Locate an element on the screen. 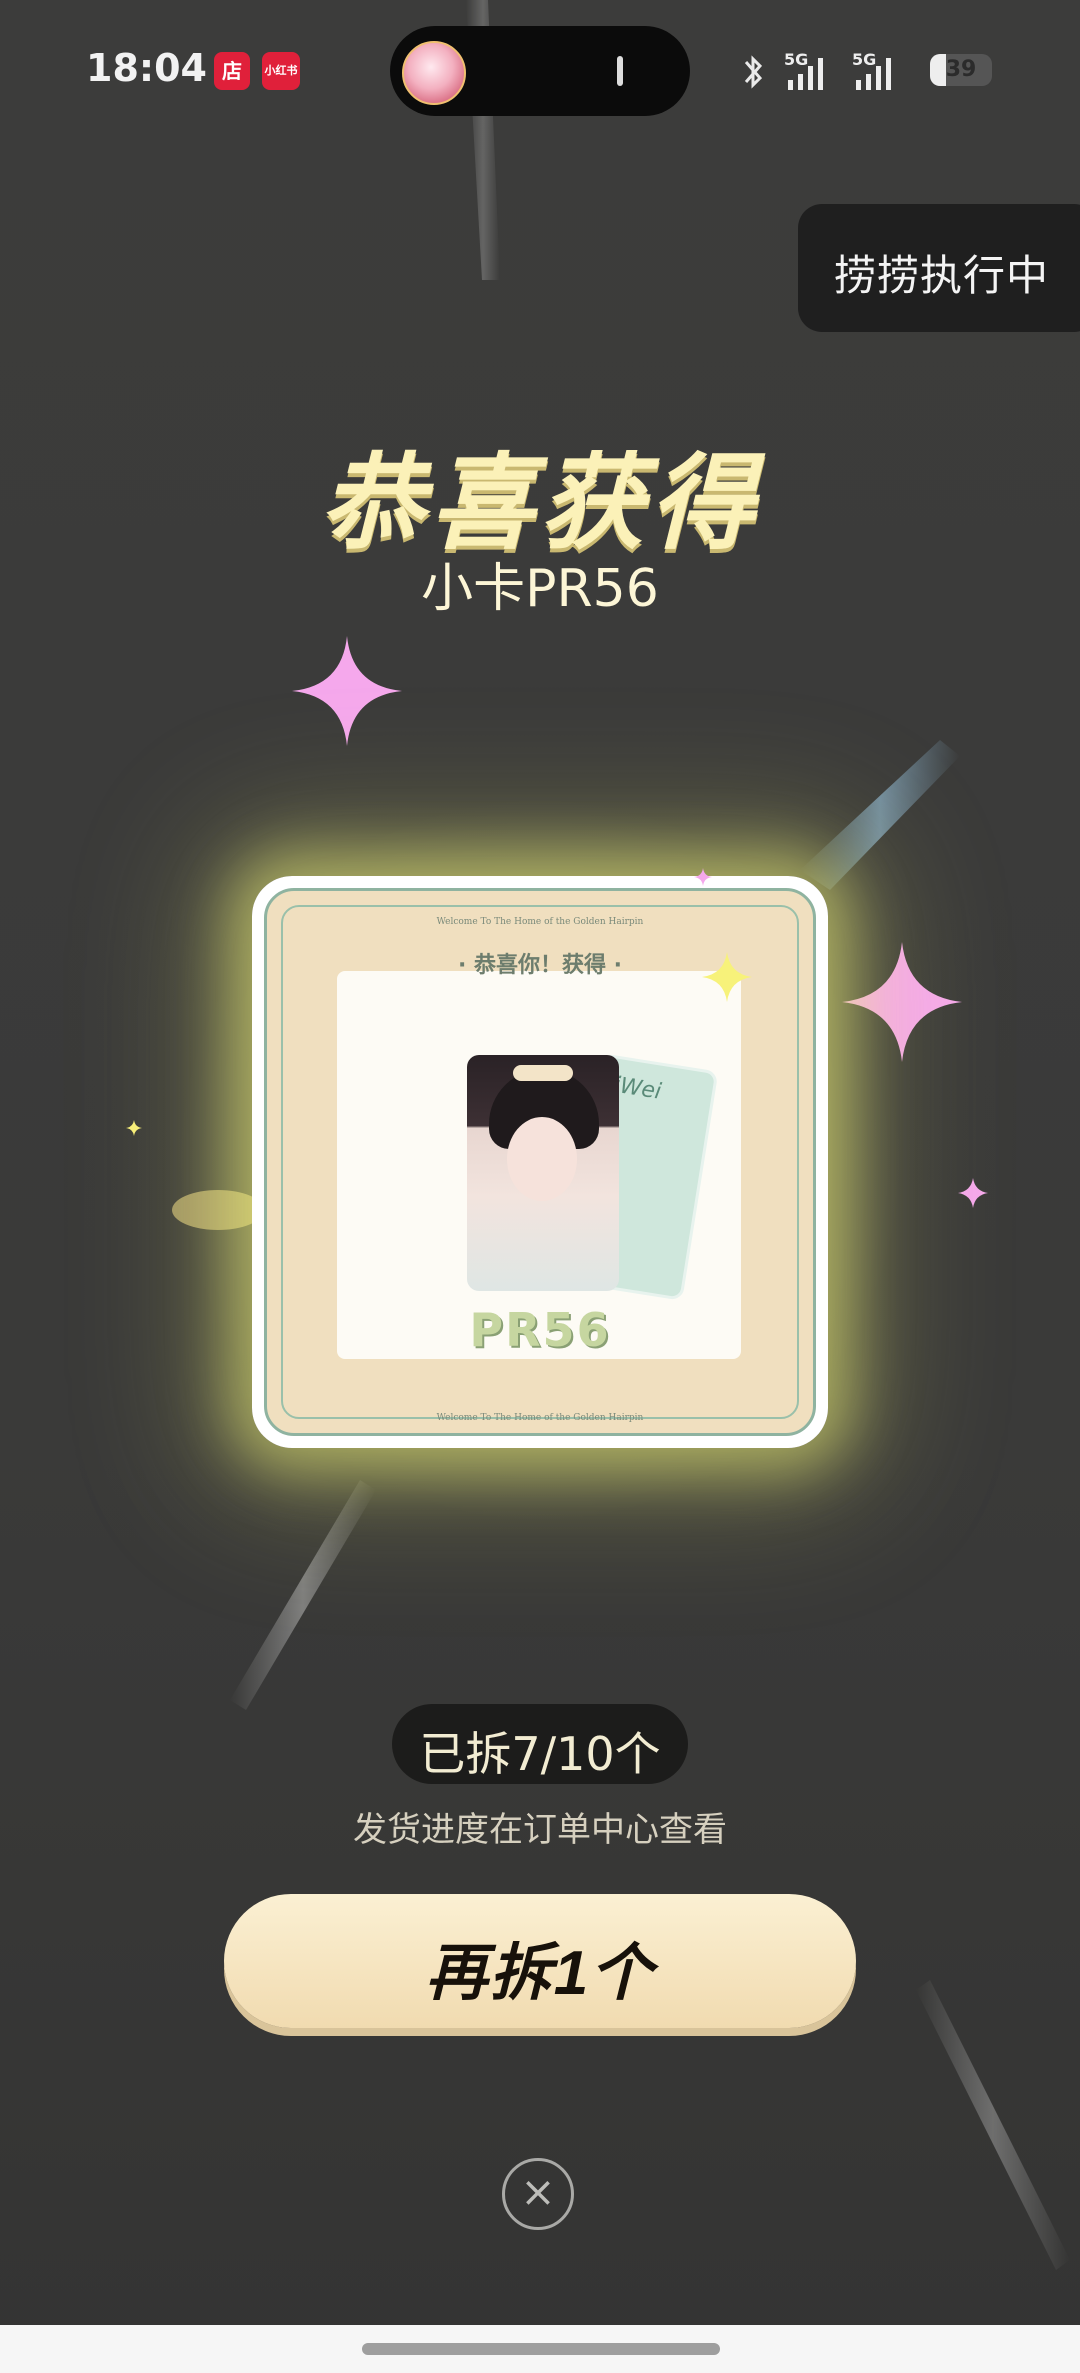  sparkle-pink-large-icon is located at coordinates (347, 691).